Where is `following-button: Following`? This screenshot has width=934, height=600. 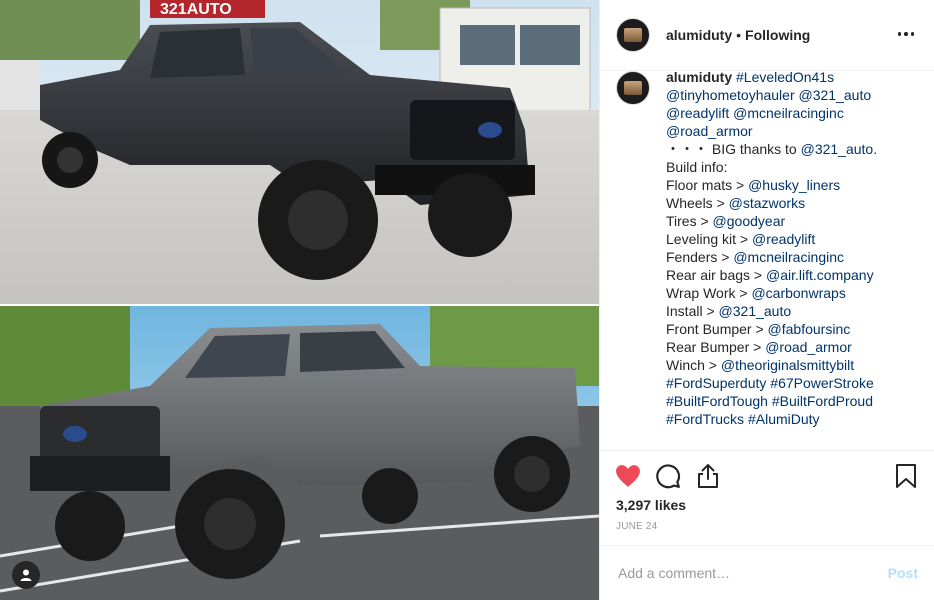
following-button: Following is located at coordinates (777, 35).